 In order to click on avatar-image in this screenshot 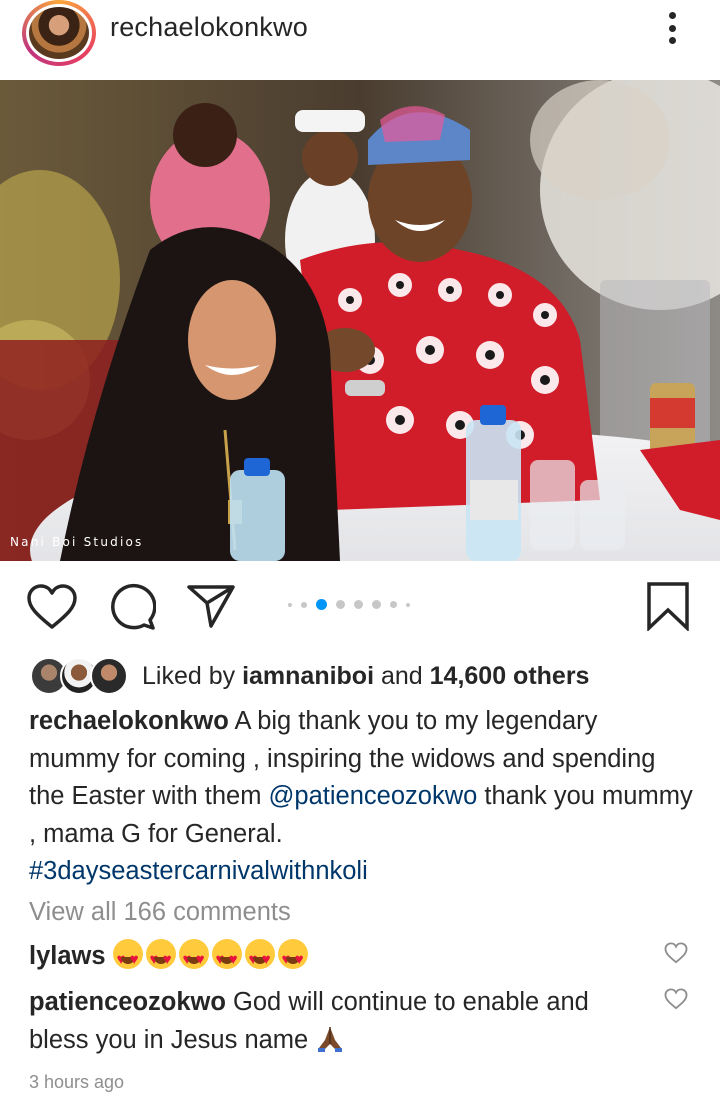, I will do `click(59, 33)`.